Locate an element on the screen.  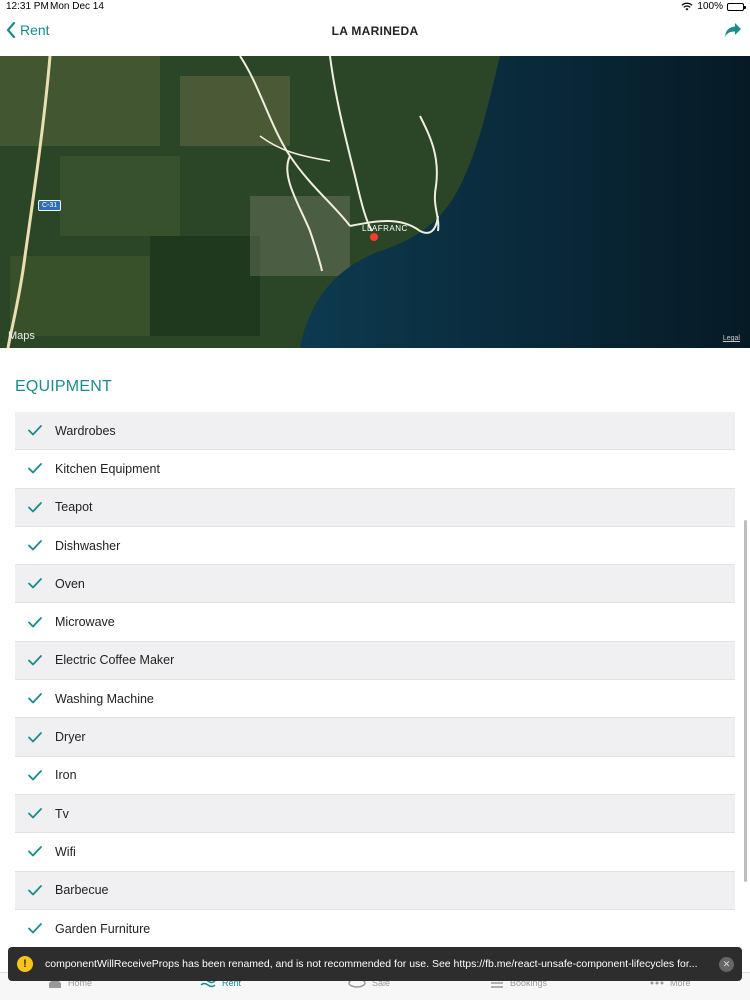
map-town-label: LLAFRANC is located at coordinates (385, 228).